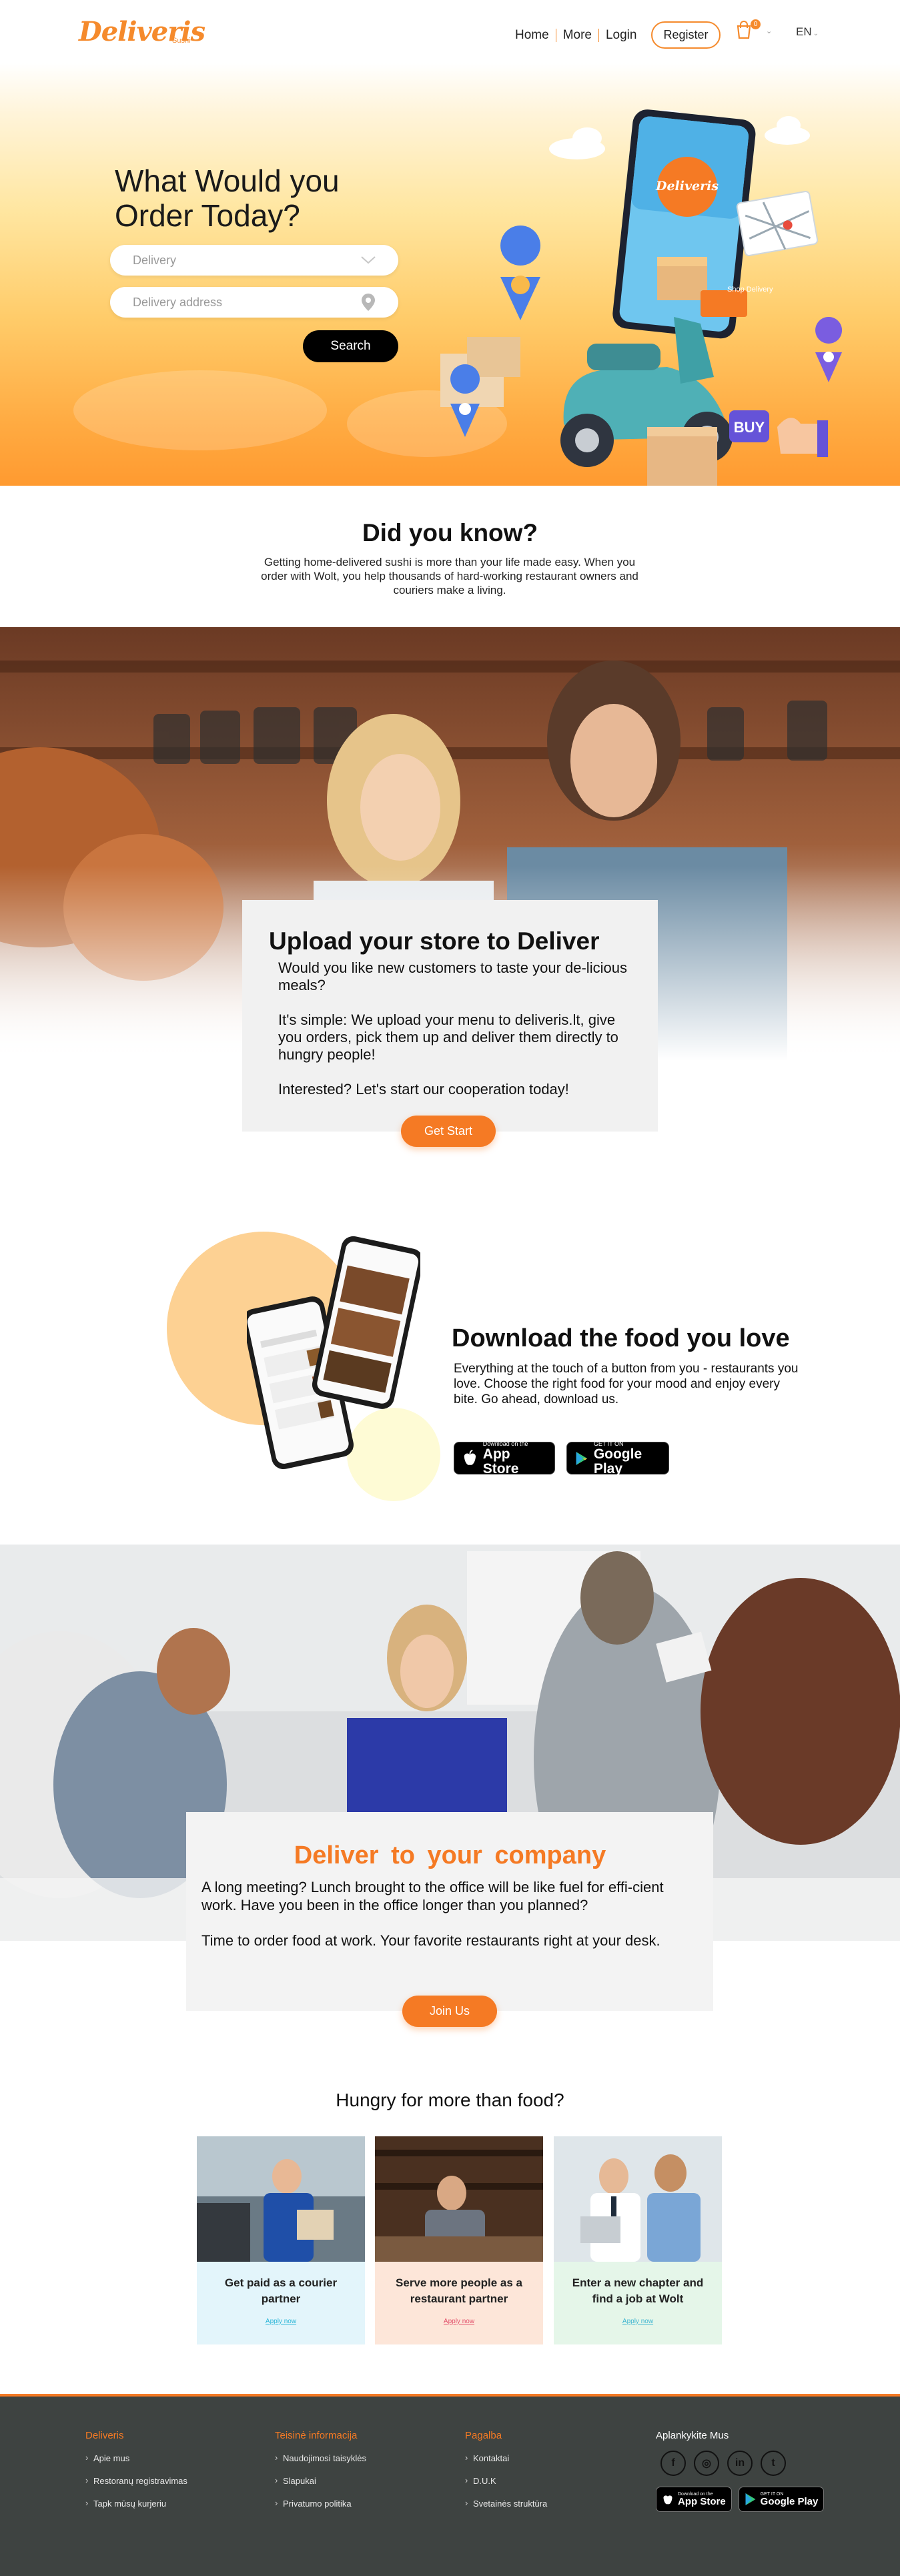  I want to click on footer-app-store-badge: Download on the App Store, so click(694, 2499).